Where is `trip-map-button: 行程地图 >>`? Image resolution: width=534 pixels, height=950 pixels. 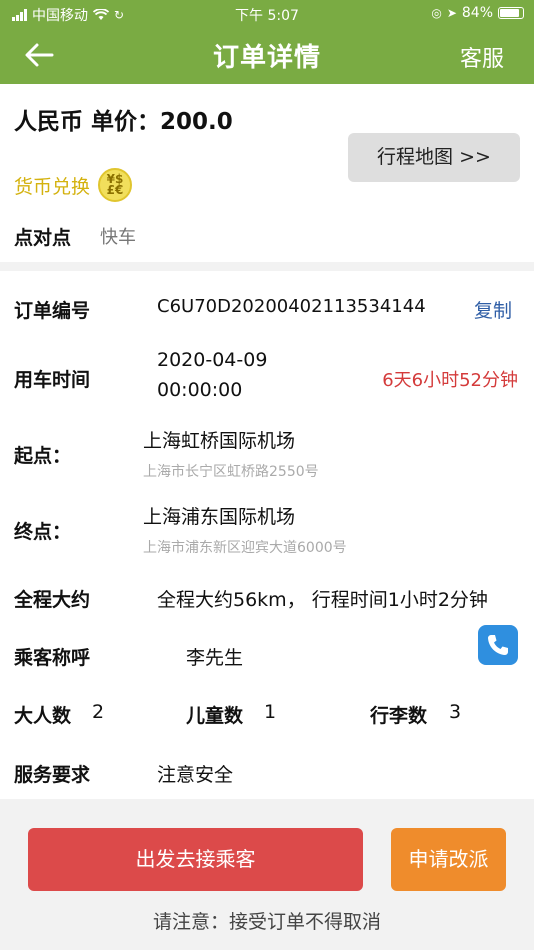
trip-map-button: 行程地图 >> is located at coordinates (434, 157).